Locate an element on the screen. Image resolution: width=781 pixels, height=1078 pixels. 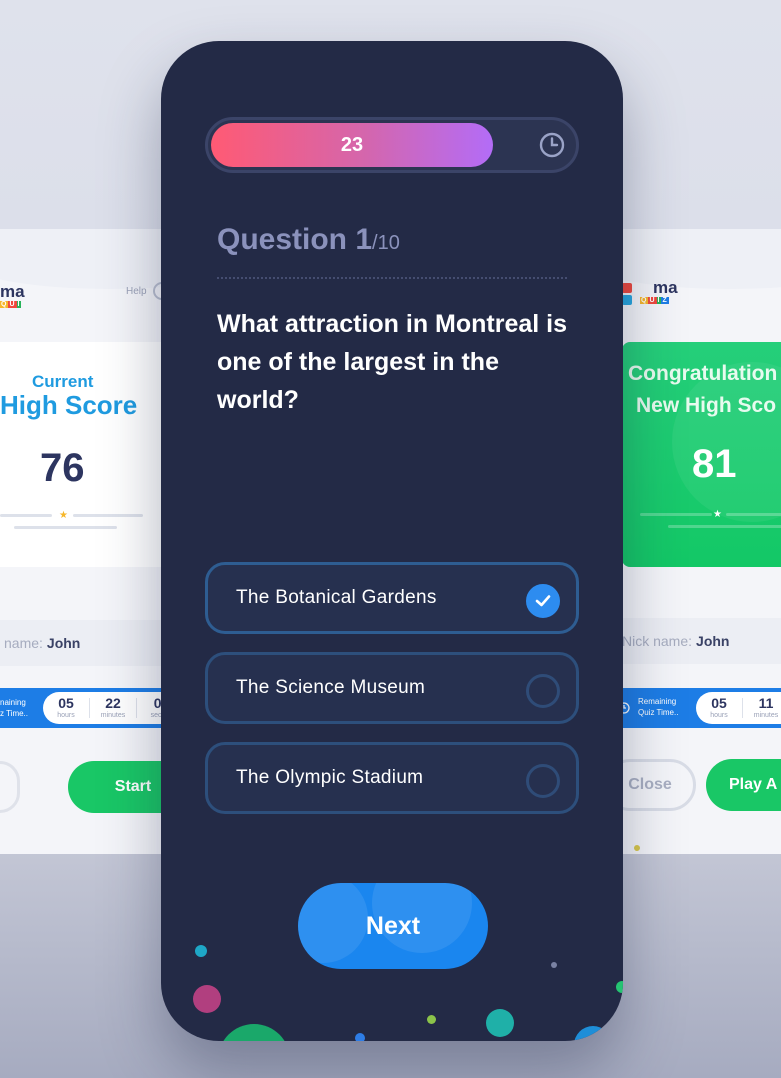
timer-minutes: 11 minutes is located at coordinates (766, 706).